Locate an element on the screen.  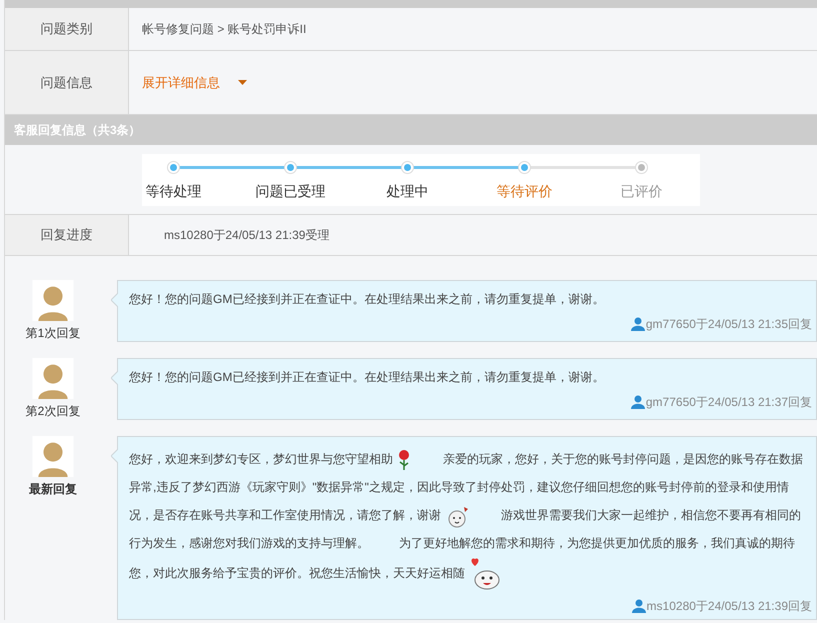
face-icon is located at coordinates (485, 574).